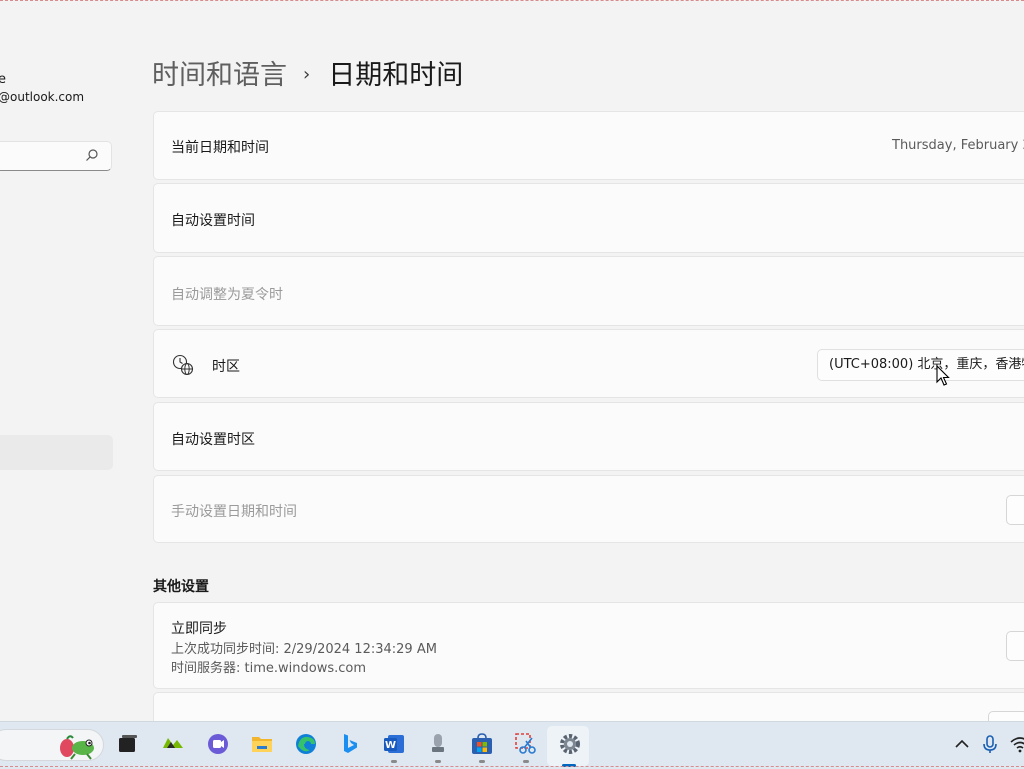 Image resolution: width=1024 pixels, height=769 pixels. I want to click on search-icon, so click(92, 155).